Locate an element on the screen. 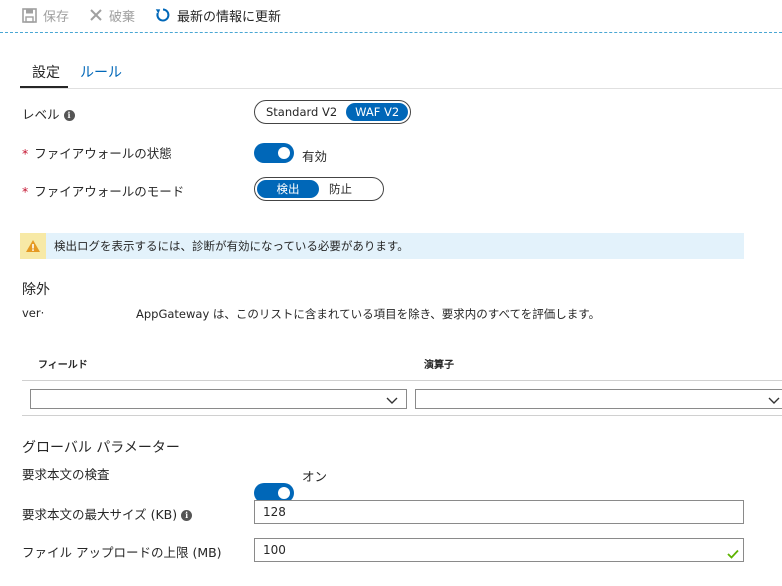 This screenshot has height=586, width=782. max-body-size-label-text: 要求本文の最大サイズ (KB) is located at coordinates (100, 514).